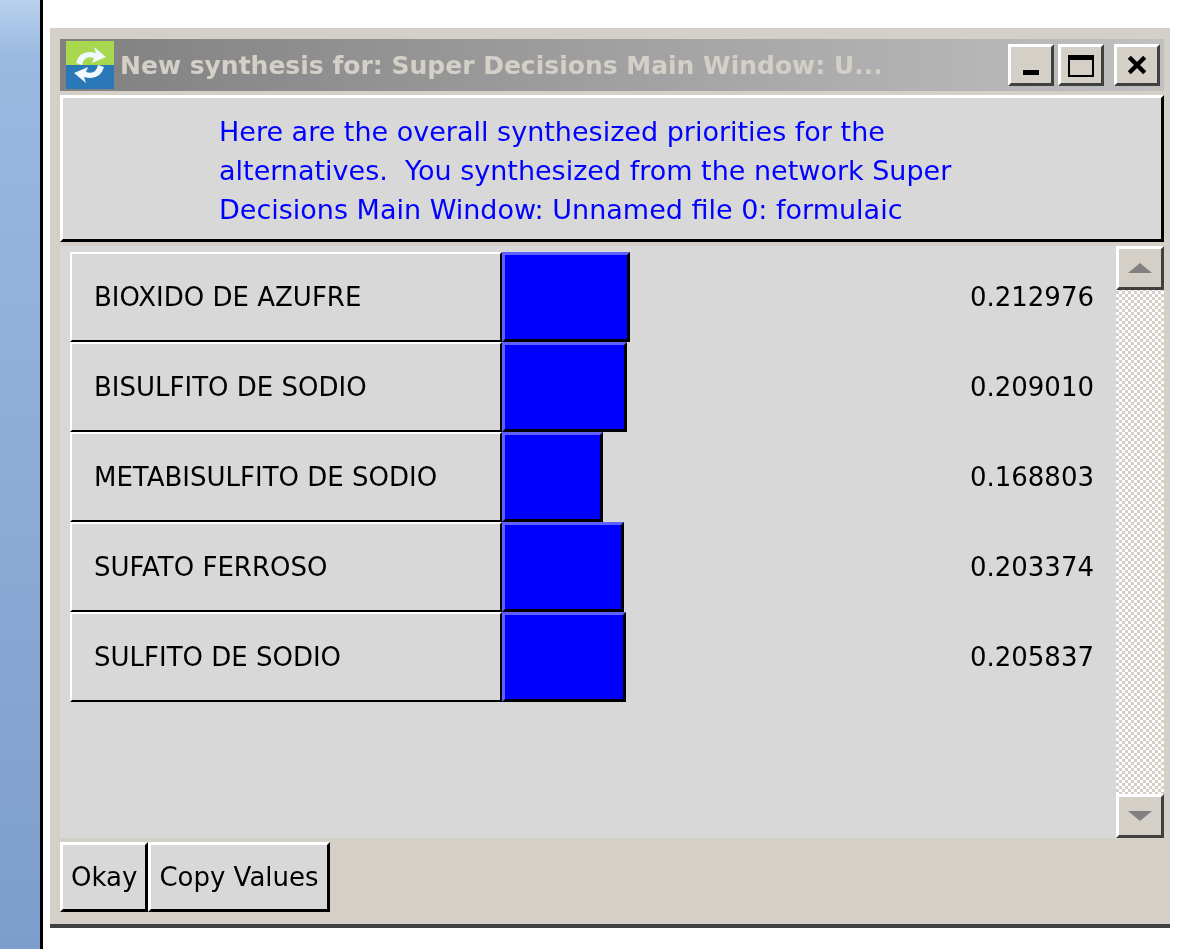 This screenshot has height=949, width=1179. Describe the element at coordinates (1031, 297) in the screenshot. I see `priority-value: 0.212976` at that location.